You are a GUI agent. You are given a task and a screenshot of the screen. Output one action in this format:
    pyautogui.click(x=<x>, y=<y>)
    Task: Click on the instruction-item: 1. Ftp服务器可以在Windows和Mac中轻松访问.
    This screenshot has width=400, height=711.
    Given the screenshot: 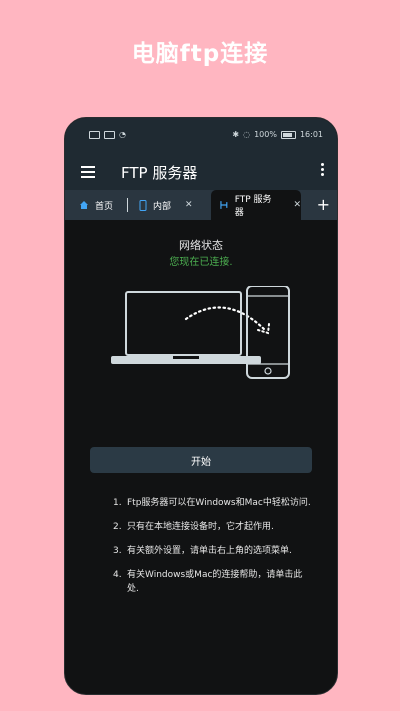 What is the action you would take?
    pyautogui.click(x=213, y=503)
    